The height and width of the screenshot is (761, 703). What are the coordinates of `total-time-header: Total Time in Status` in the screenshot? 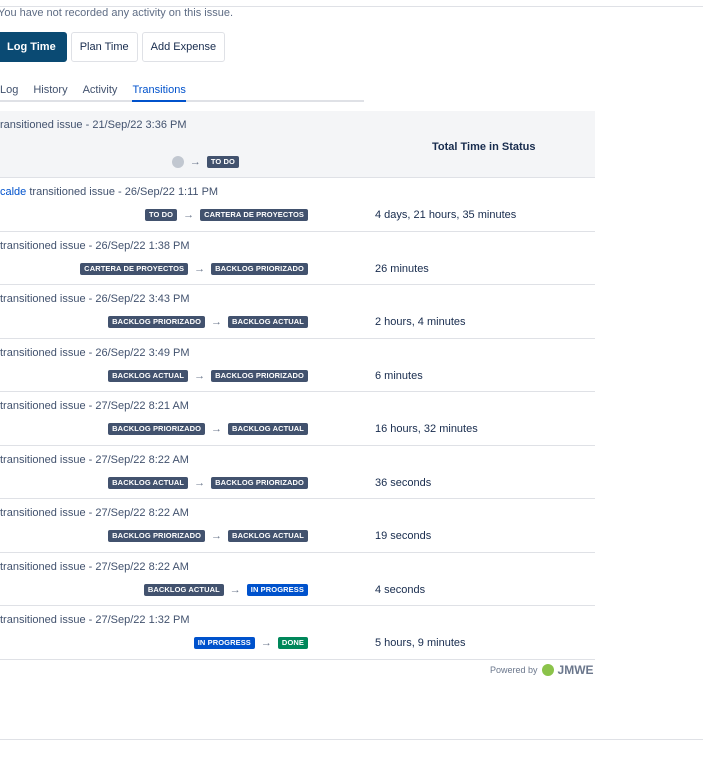 It's located at (484, 147).